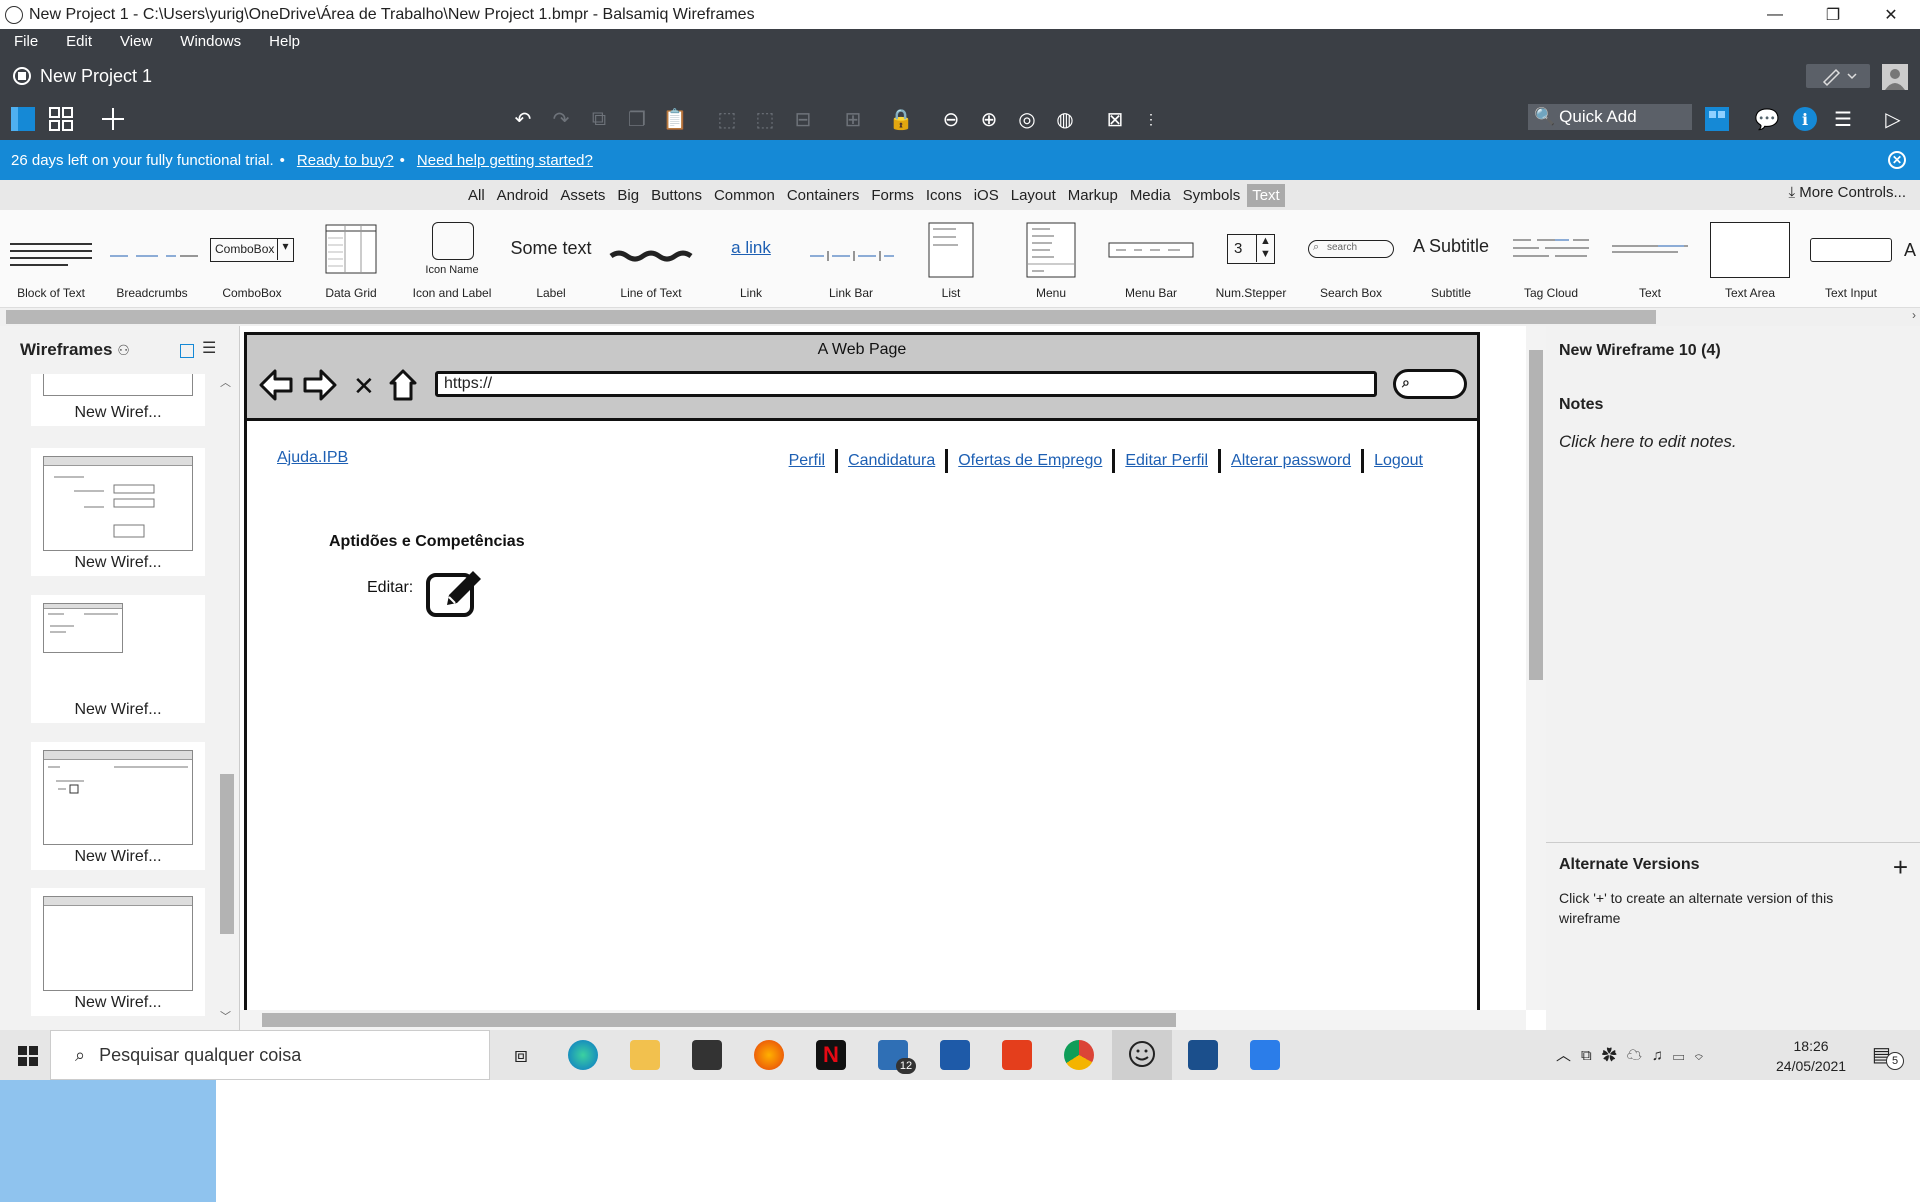 Image resolution: width=1920 pixels, height=1202 pixels. Describe the element at coordinates (523, 195) in the screenshot. I see `library-tab-android: Android` at that location.